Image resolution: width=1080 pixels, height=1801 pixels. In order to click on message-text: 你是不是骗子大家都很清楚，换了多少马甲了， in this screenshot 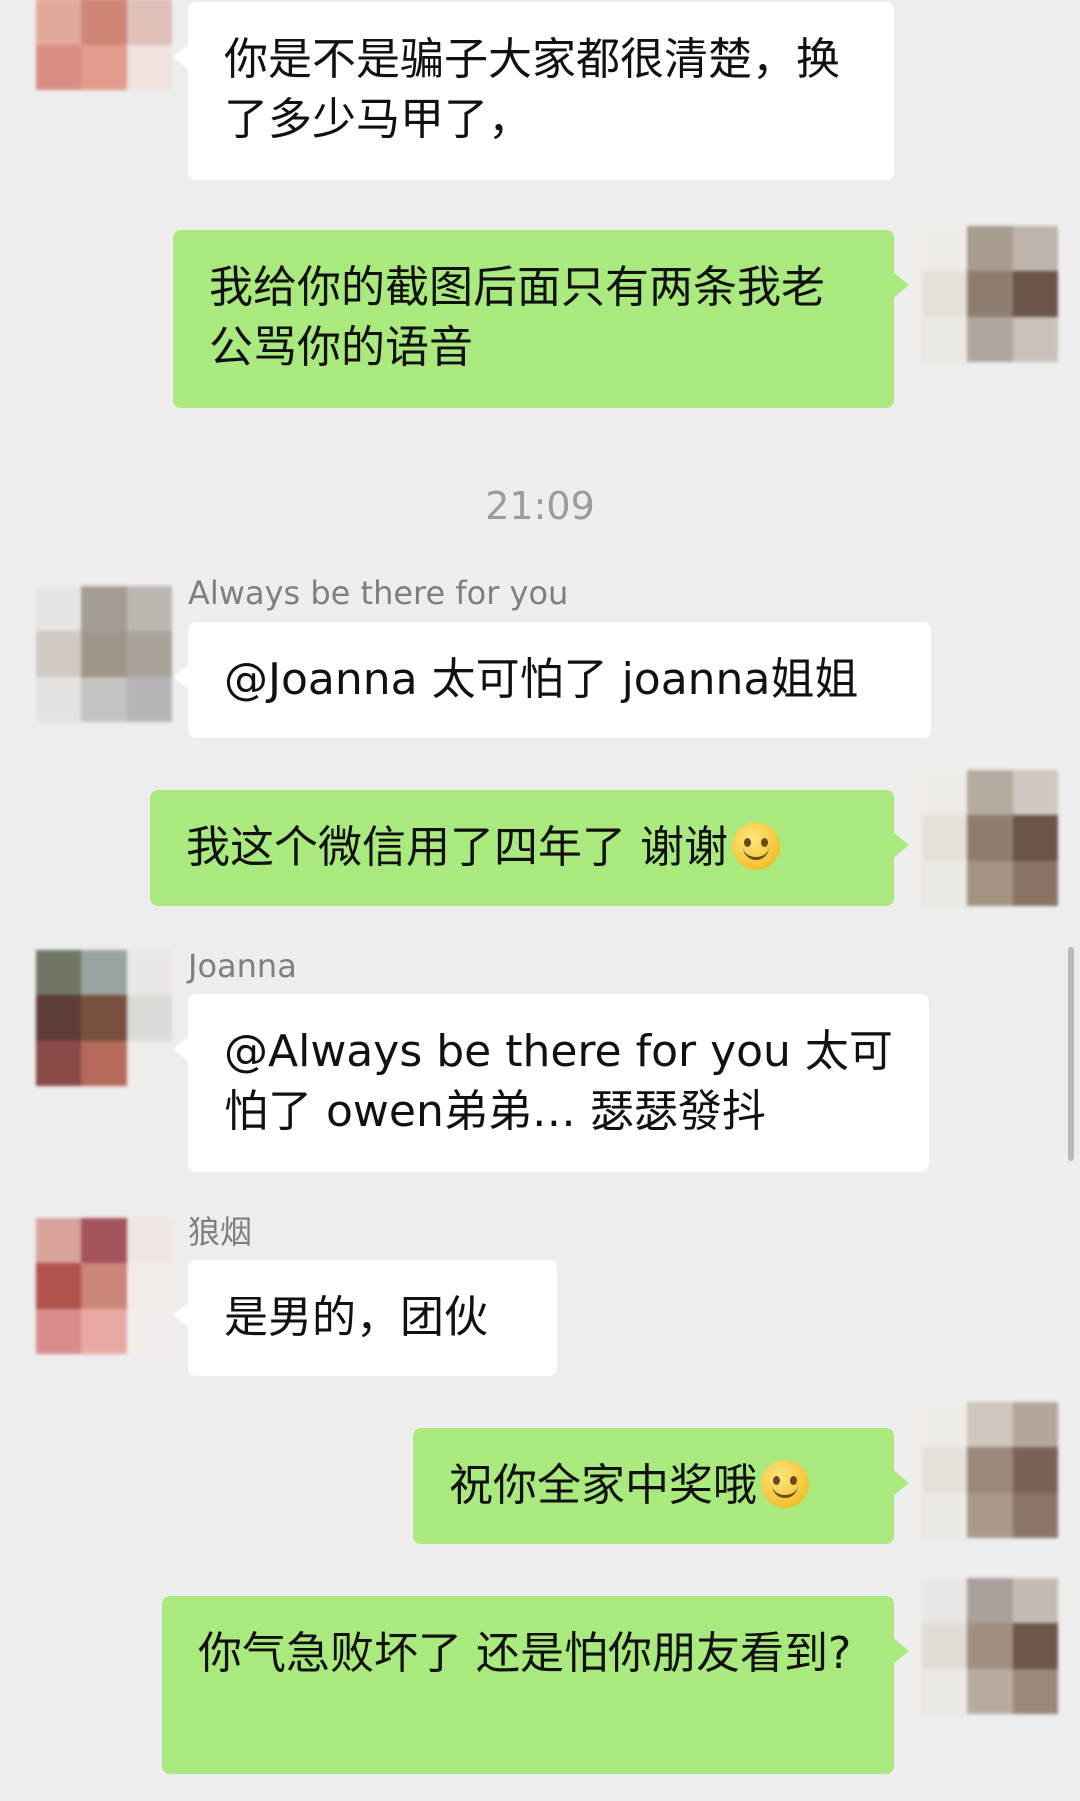, I will do `click(532, 89)`.